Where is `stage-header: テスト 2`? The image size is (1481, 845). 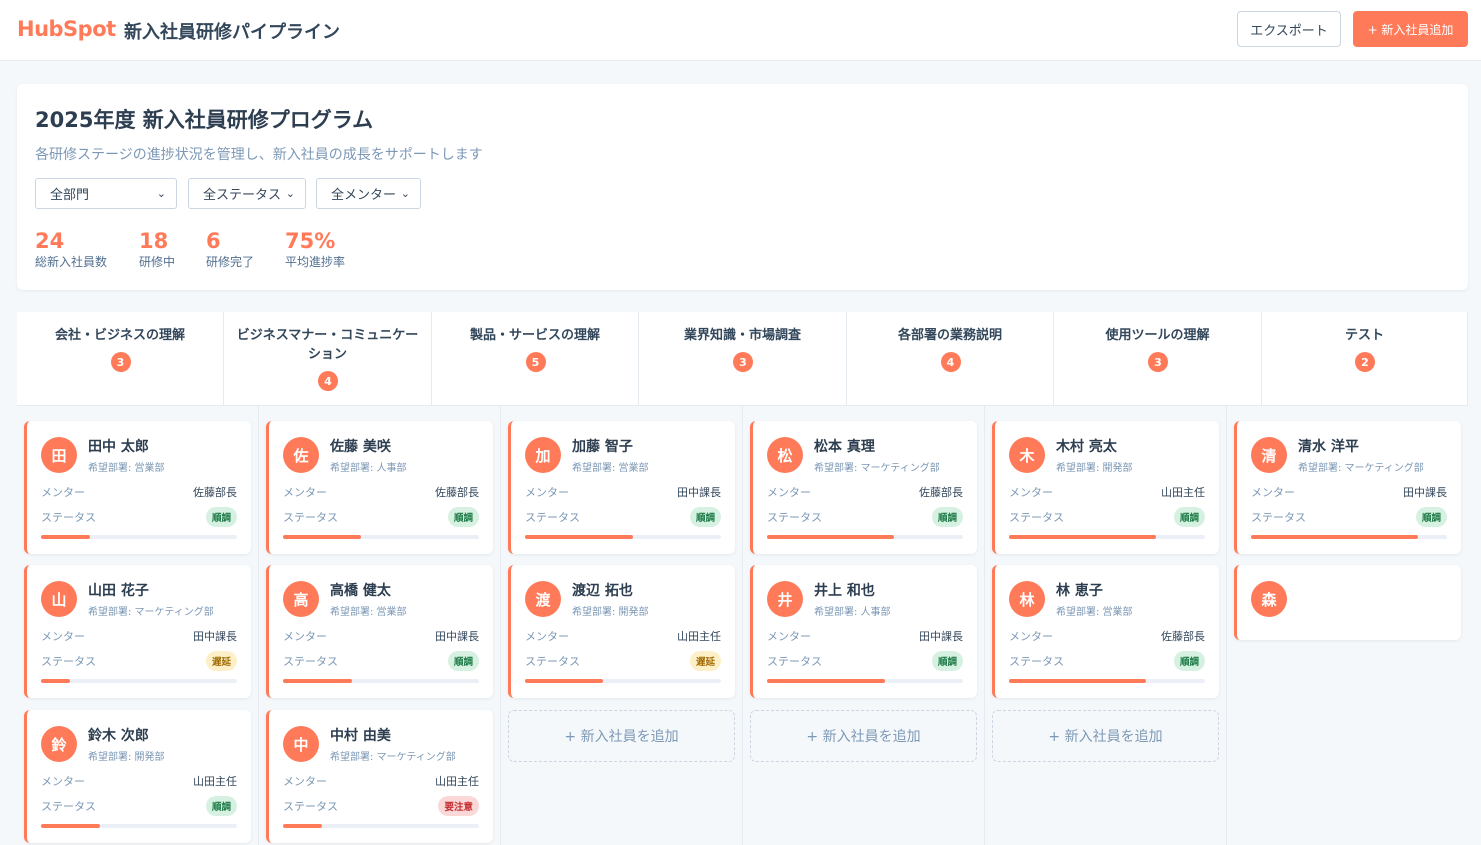
stage-header: テスト 2 is located at coordinates (1365, 359).